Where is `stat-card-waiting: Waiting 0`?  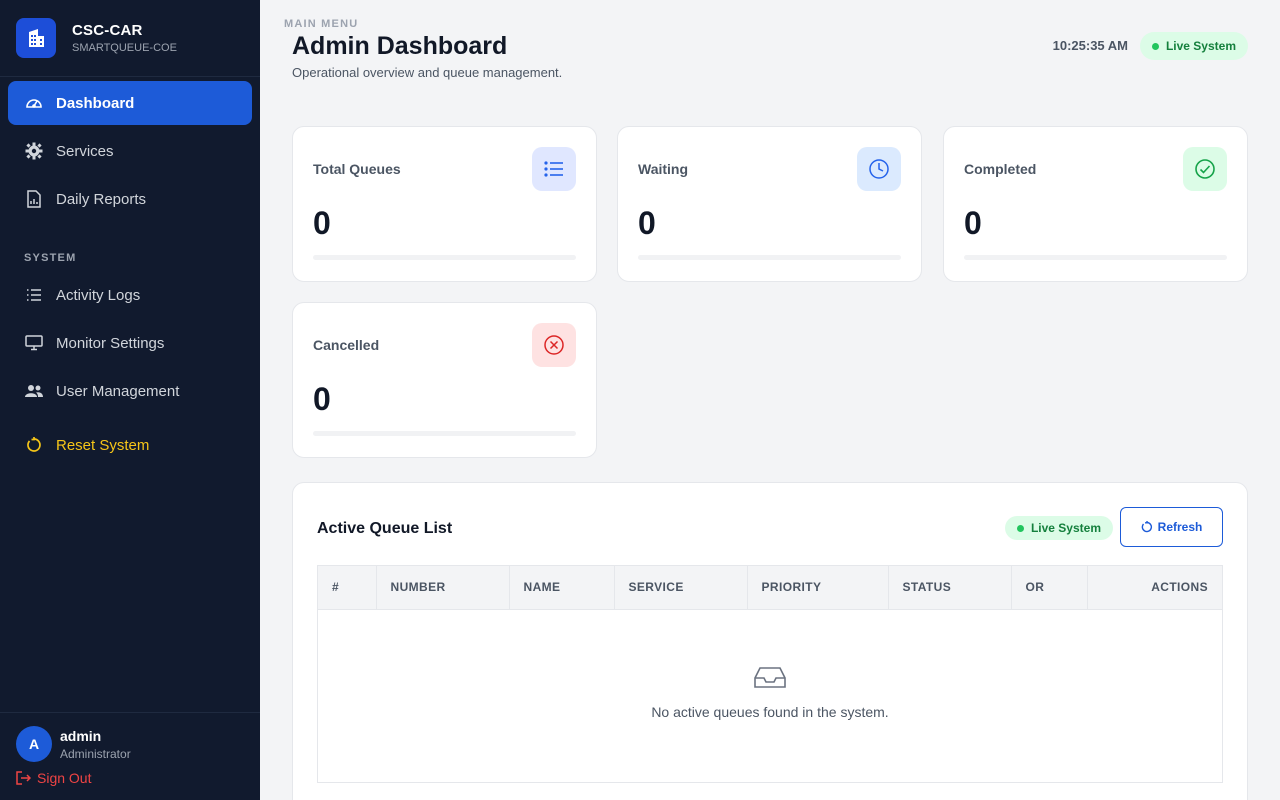
stat-card-waiting: Waiting 0 is located at coordinates (769, 204).